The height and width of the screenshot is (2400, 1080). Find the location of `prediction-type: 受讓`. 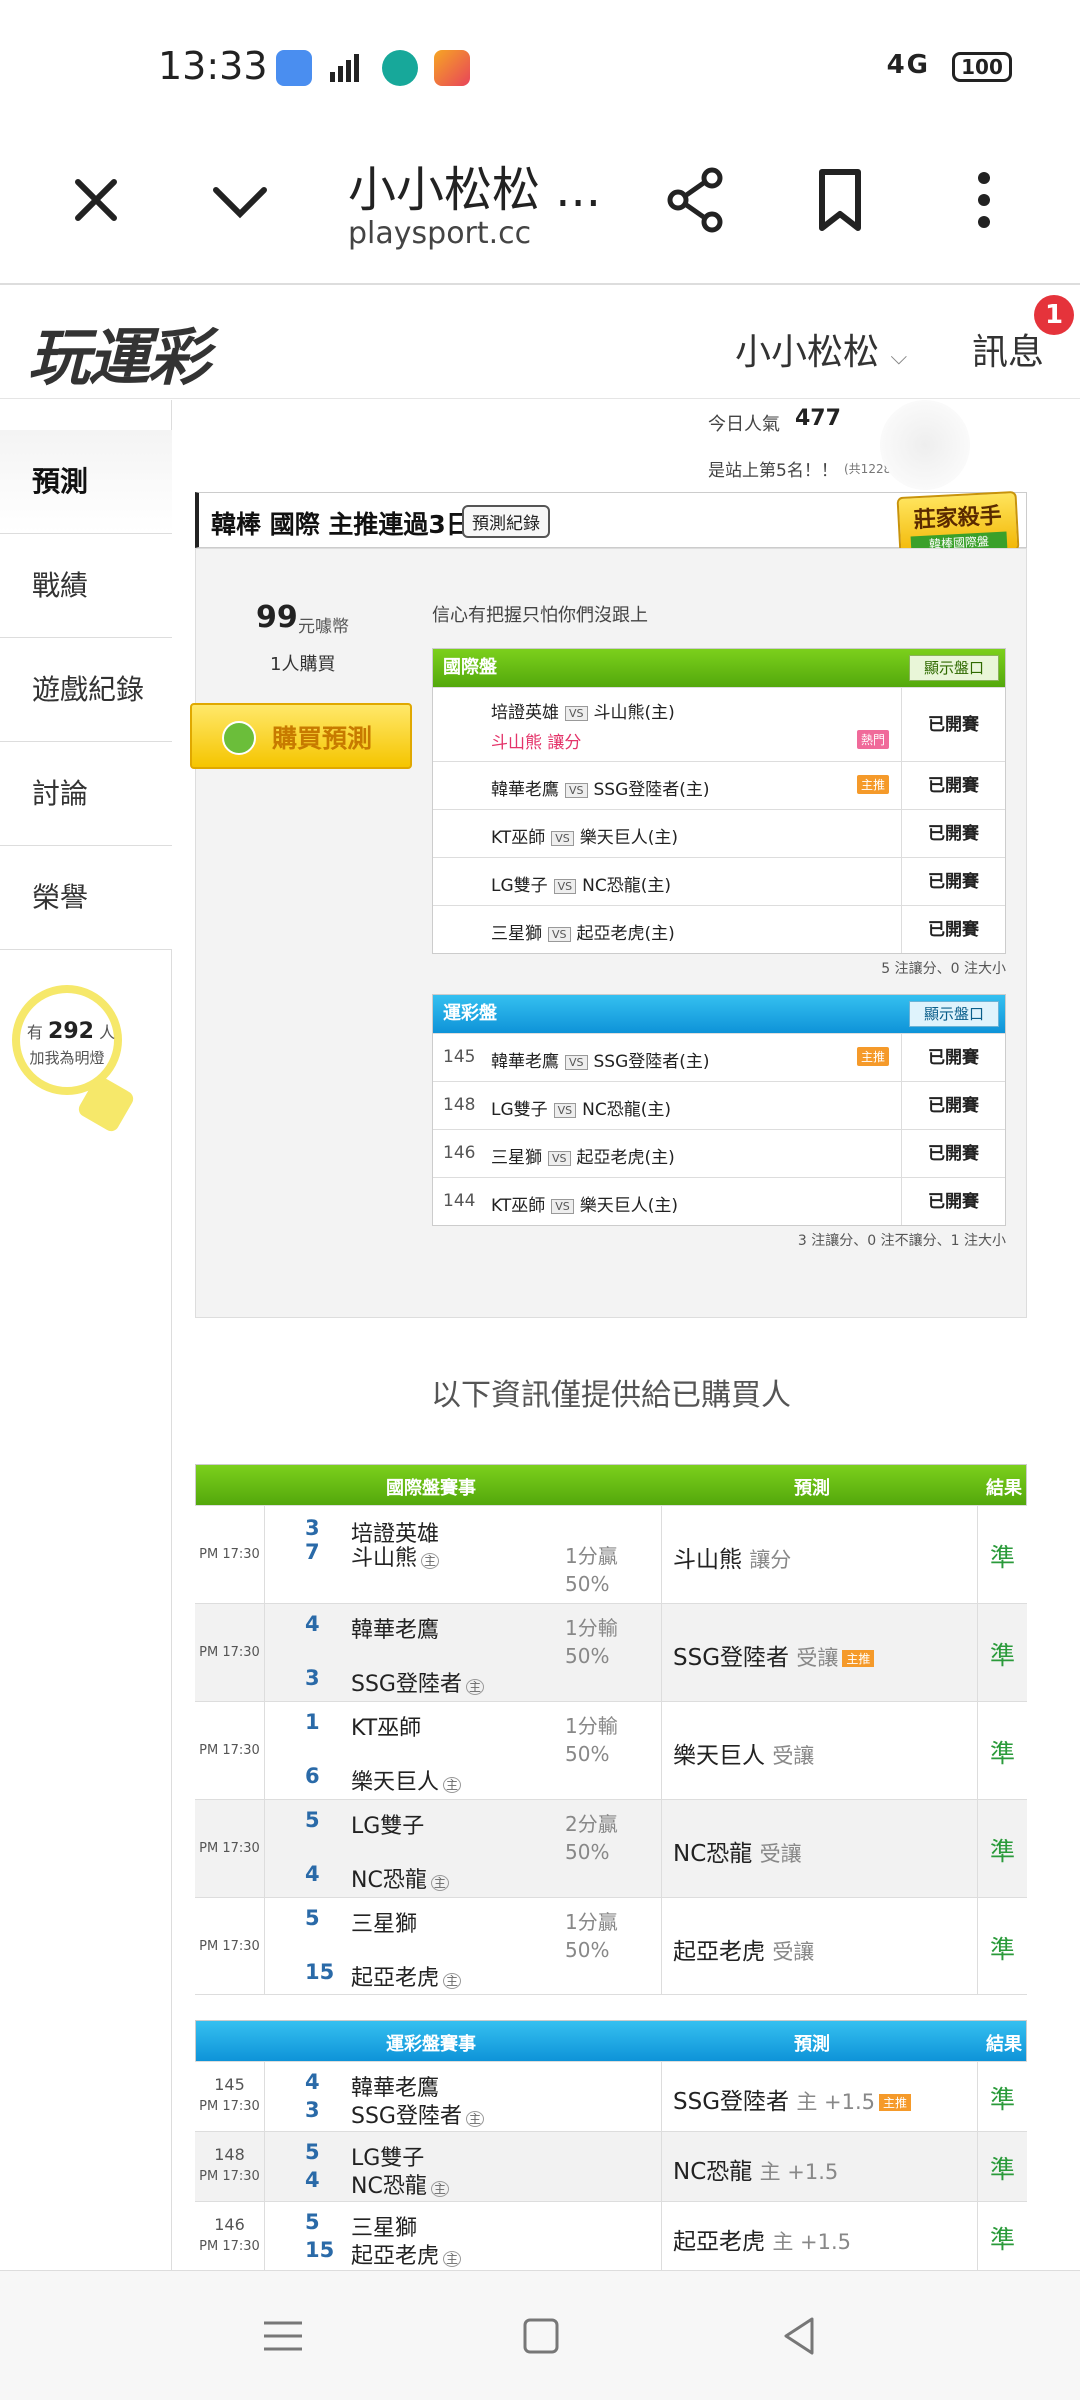

prediction-type: 受讓 is located at coordinates (793, 1952).